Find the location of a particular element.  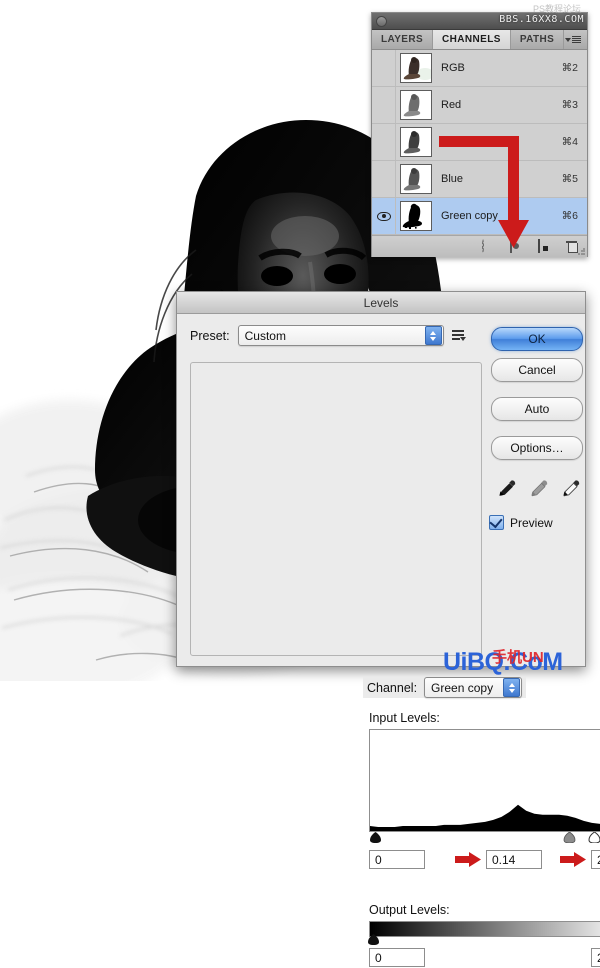

visibility-toggle-red is located at coordinates (384, 105).